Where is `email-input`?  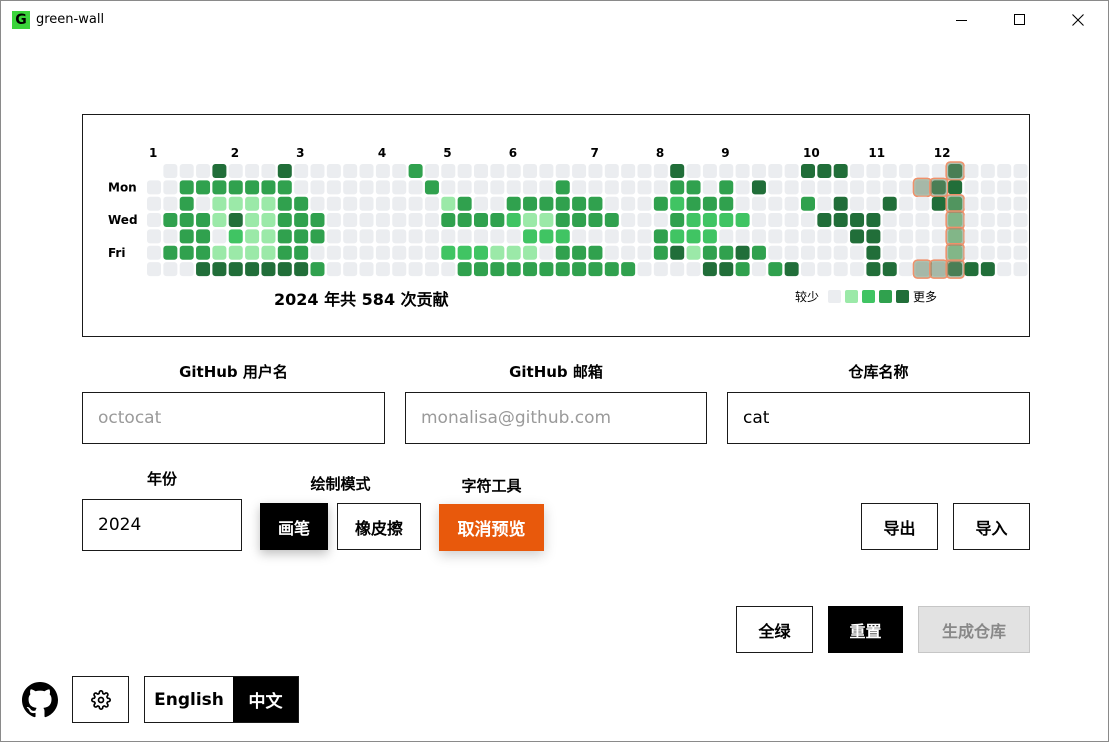
email-input is located at coordinates (556, 418).